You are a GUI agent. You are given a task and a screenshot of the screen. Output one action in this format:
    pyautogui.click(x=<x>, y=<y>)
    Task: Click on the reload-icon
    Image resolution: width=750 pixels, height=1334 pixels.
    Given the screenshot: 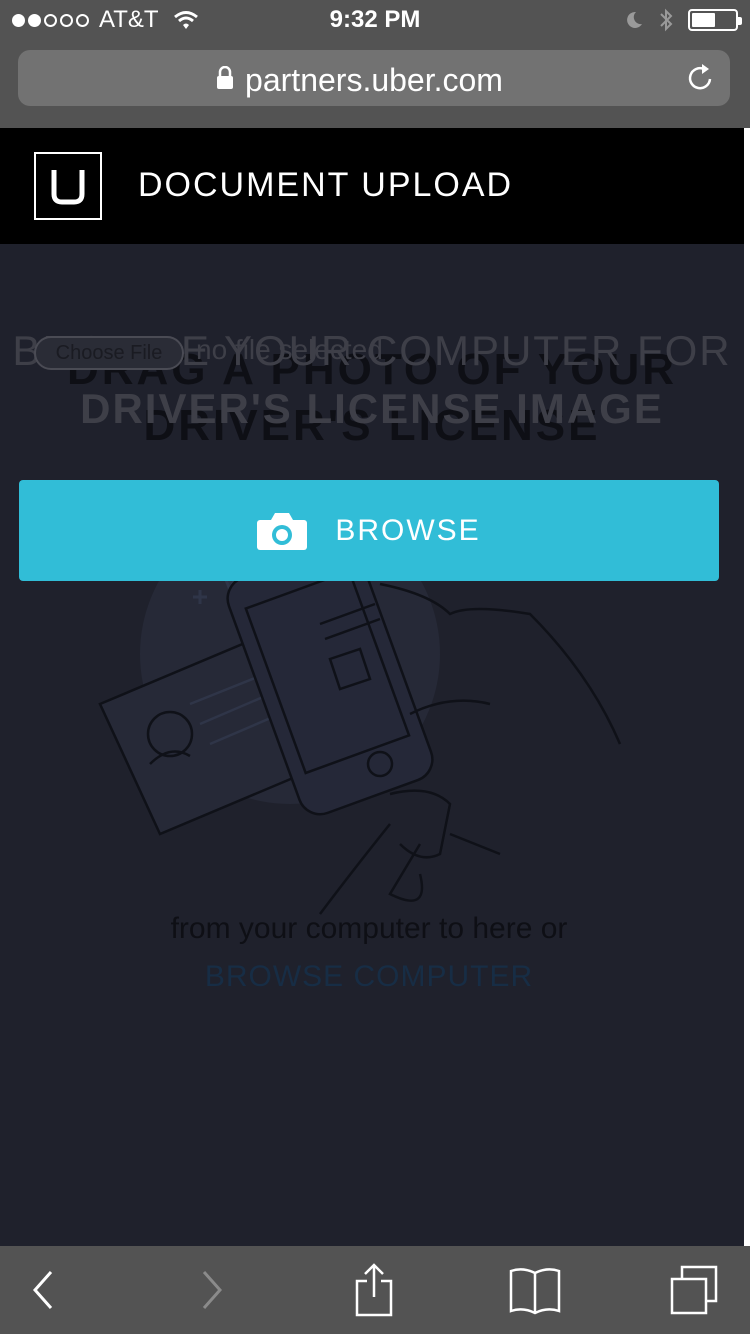 What is the action you would take?
    pyautogui.click(x=701, y=78)
    